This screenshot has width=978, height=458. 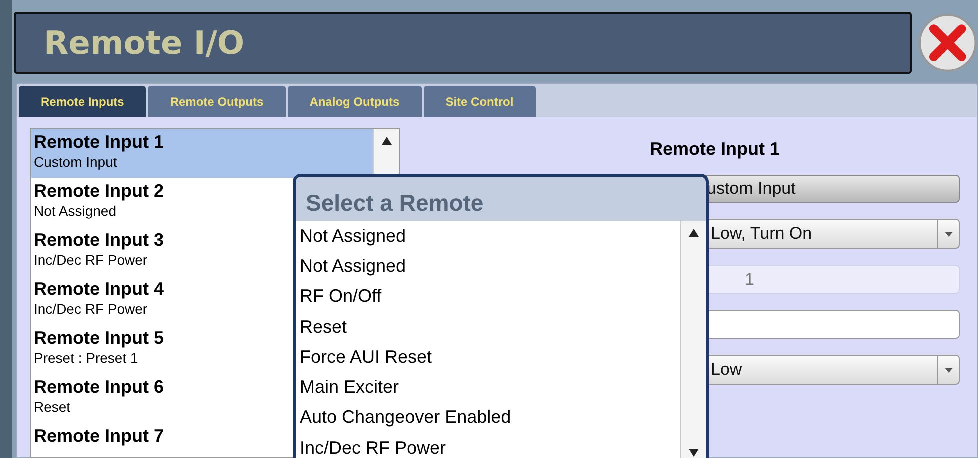 What do you see at coordinates (76, 162) in the screenshot?
I see `item-value: Custom Input` at bounding box center [76, 162].